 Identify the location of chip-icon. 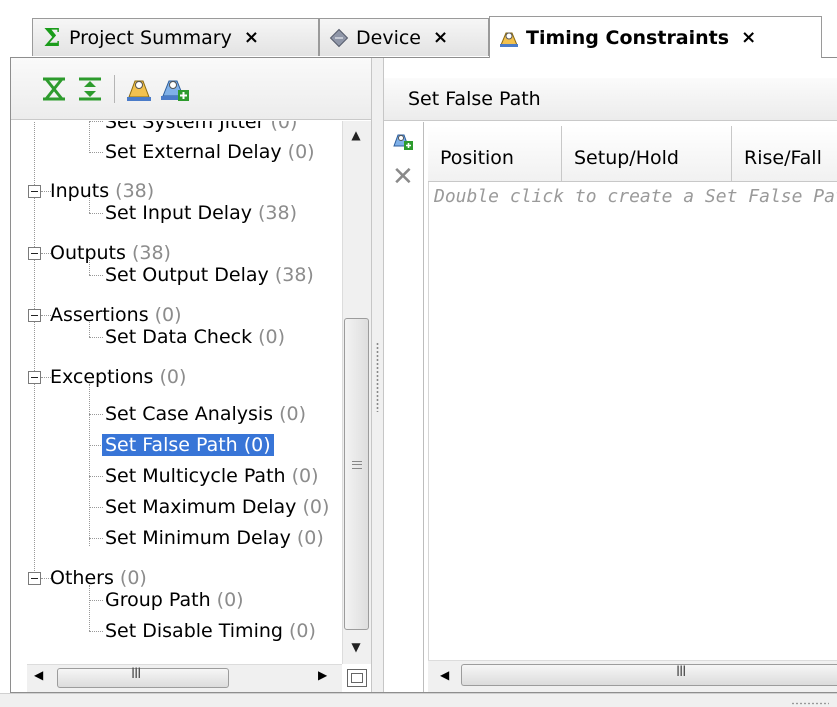
(339, 38).